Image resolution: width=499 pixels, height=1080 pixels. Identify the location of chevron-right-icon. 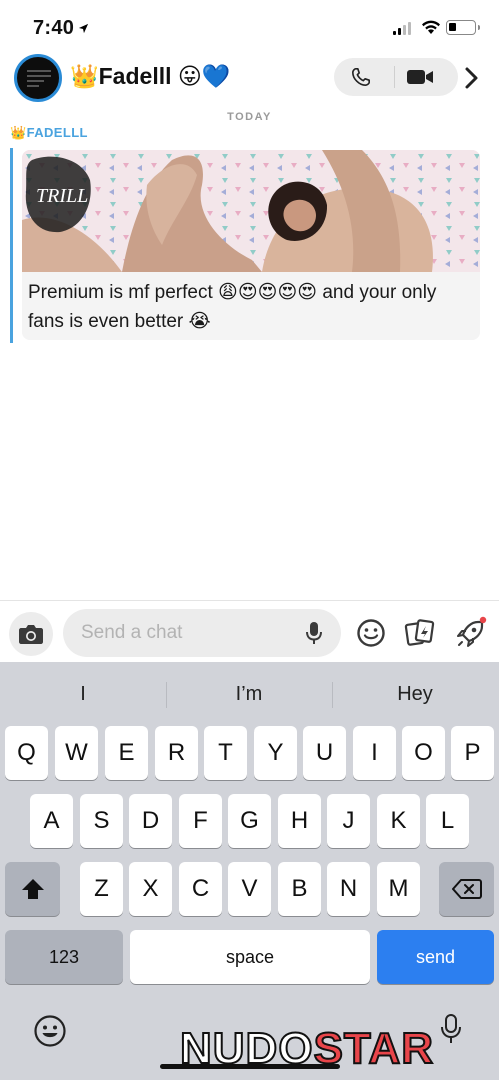
(472, 78).